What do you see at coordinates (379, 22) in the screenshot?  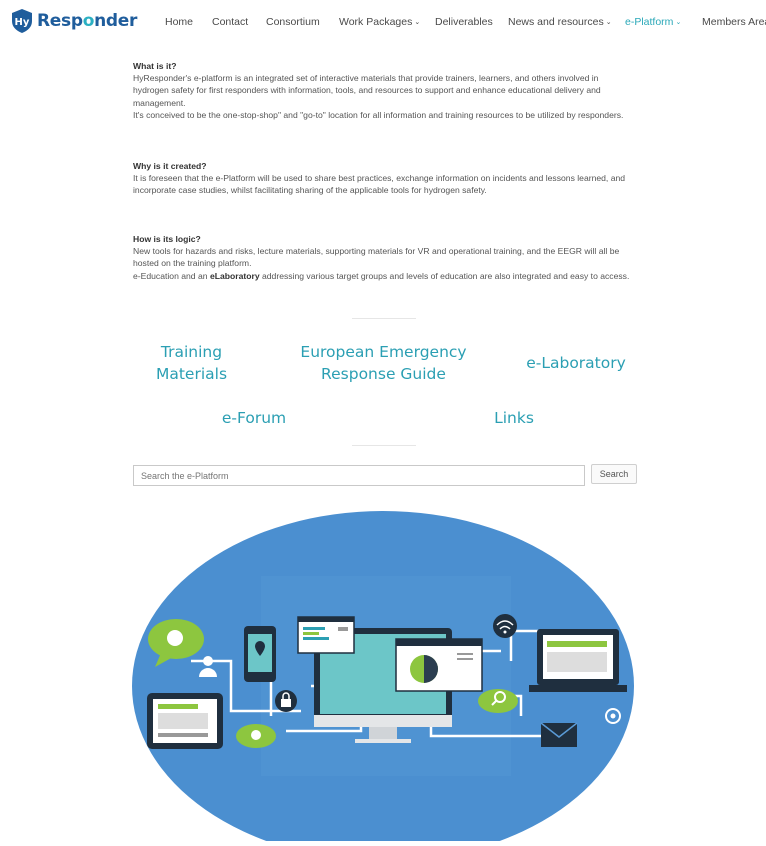 I see `nav-work-packages: Work Packages ⌄` at bounding box center [379, 22].